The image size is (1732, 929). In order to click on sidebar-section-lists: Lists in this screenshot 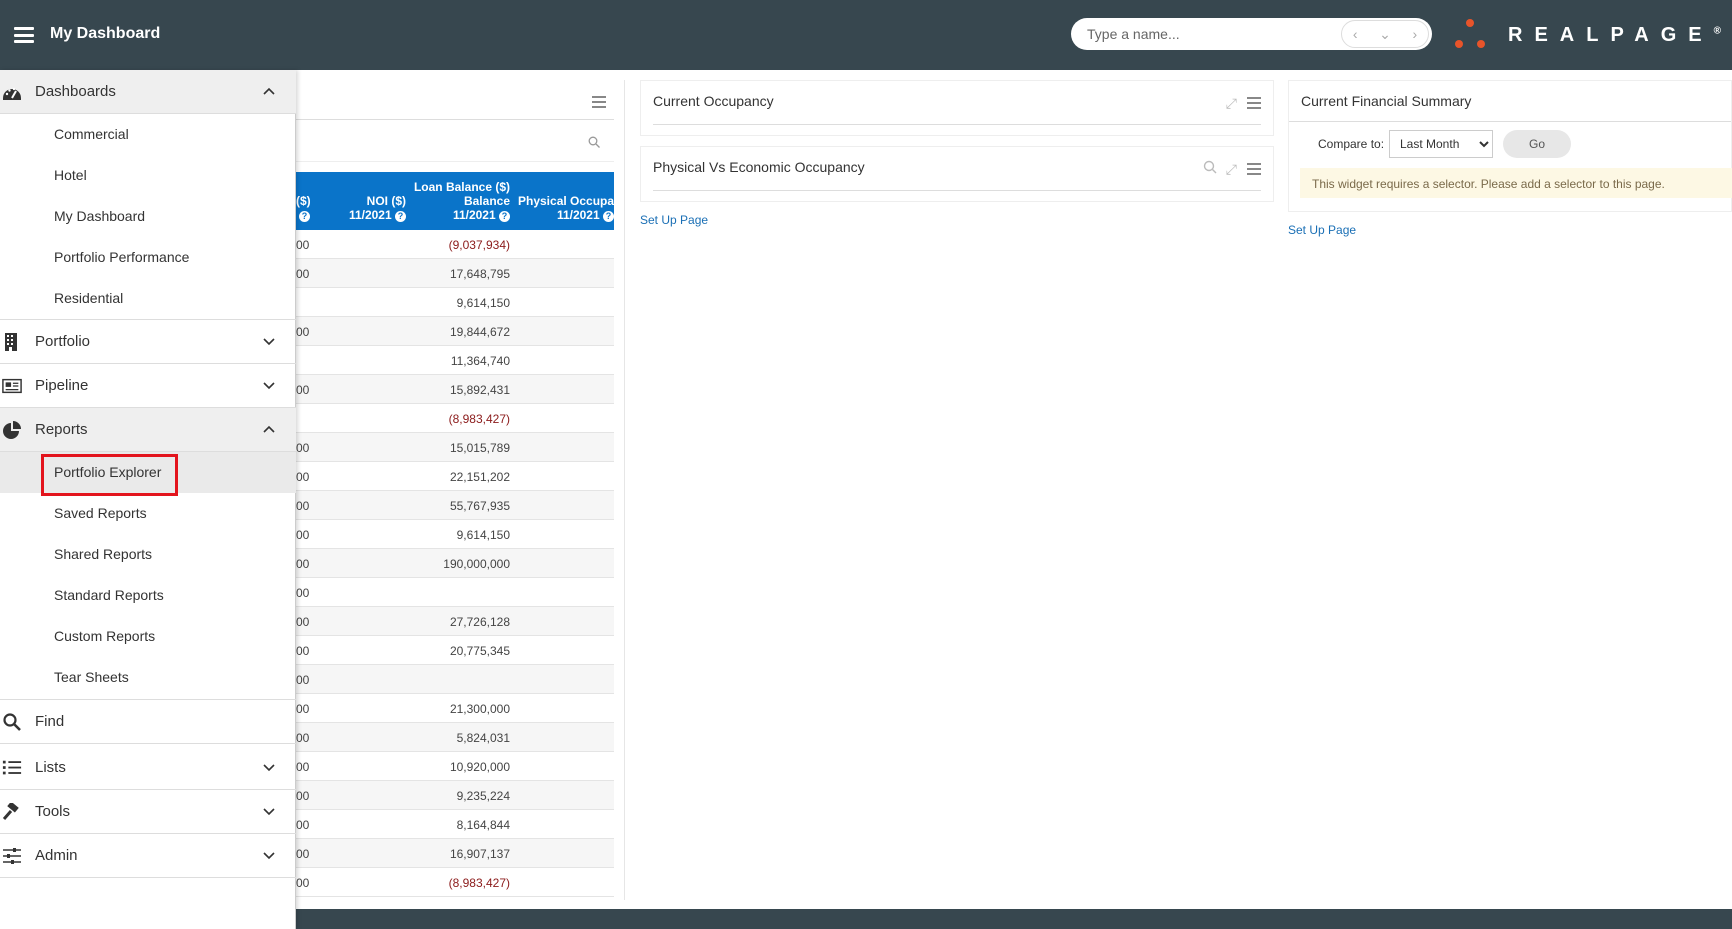, I will do `click(148, 768)`.